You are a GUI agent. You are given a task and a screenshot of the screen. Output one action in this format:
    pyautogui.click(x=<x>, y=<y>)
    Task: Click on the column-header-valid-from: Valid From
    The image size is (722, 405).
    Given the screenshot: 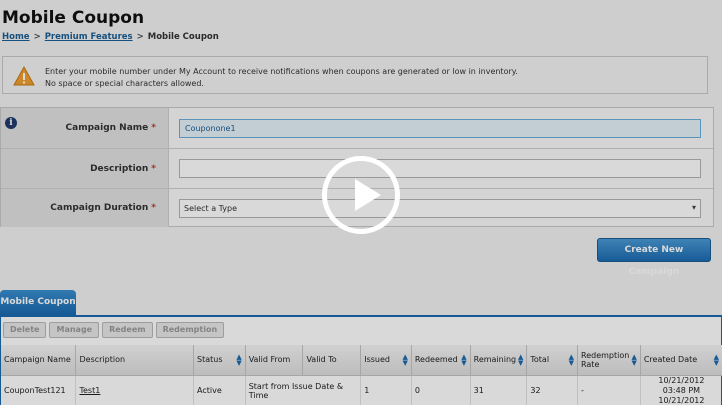 What is the action you would take?
    pyautogui.click(x=274, y=360)
    